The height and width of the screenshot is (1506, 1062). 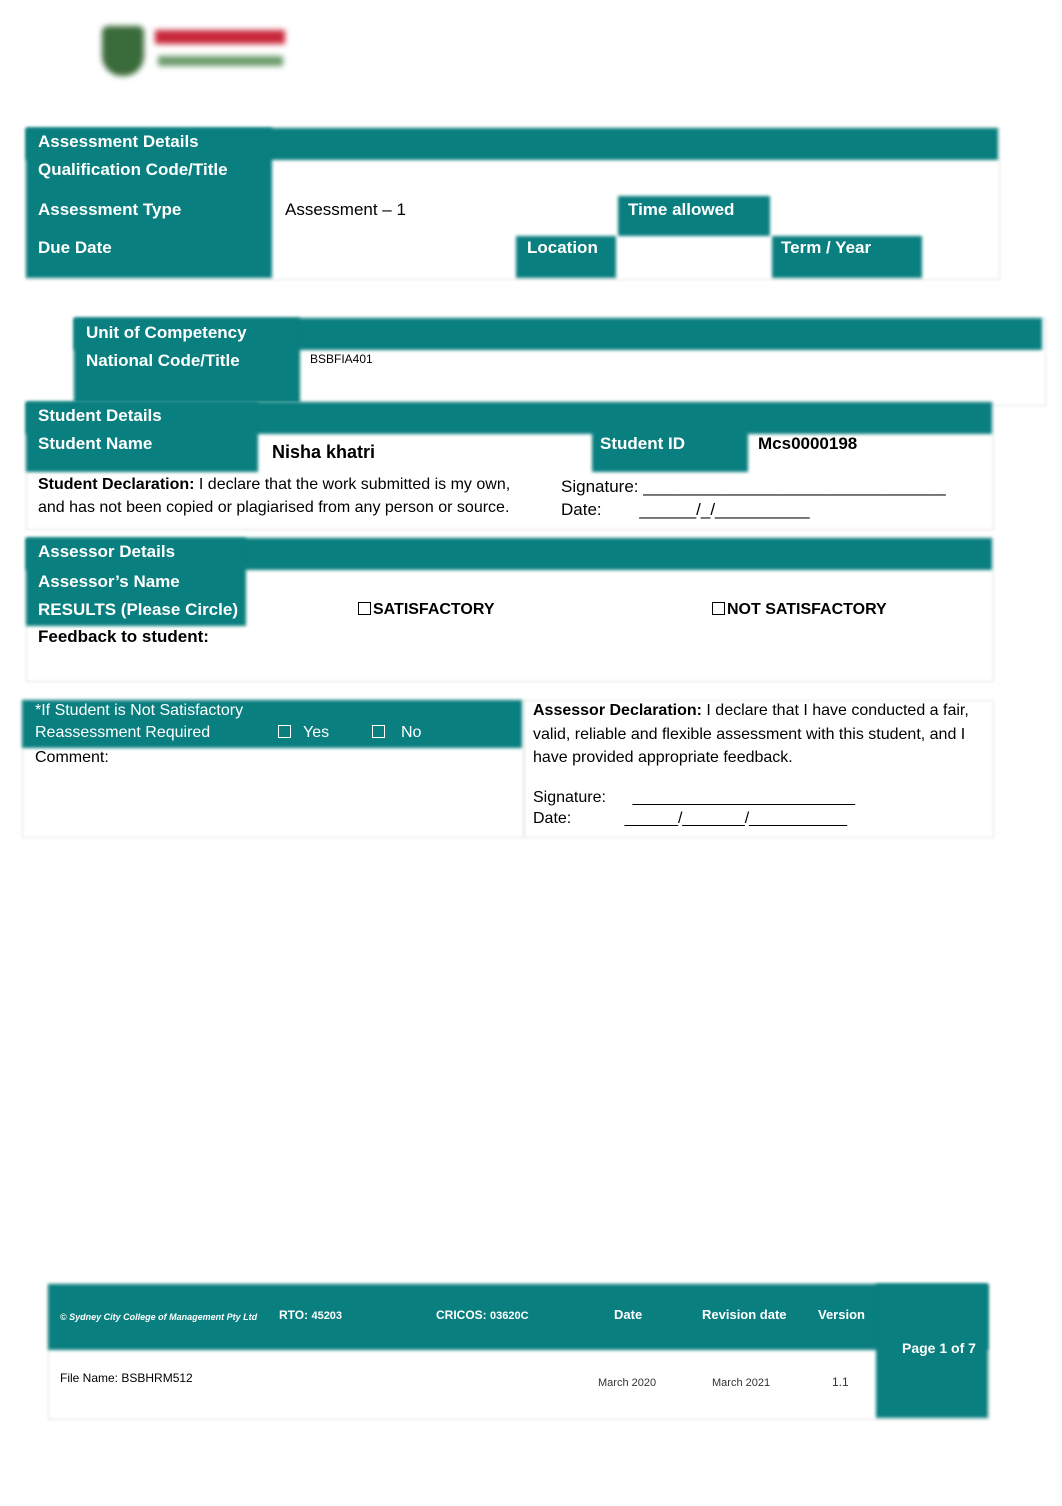 I want to click on cricos-value: 03620C, so click(x=509, y=1316).